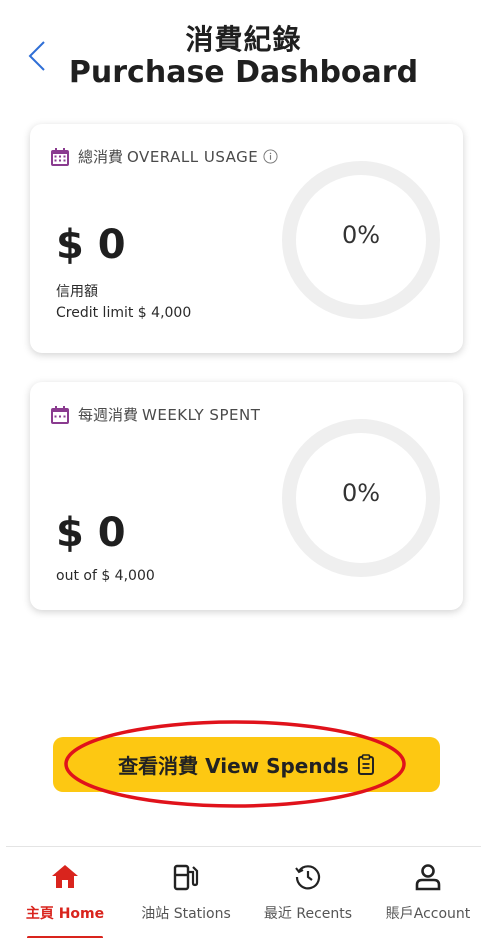 The image size is (487, 938). Describe the element at coordinates (65, 876) in the screenshot. I see `home-icon` at that location.